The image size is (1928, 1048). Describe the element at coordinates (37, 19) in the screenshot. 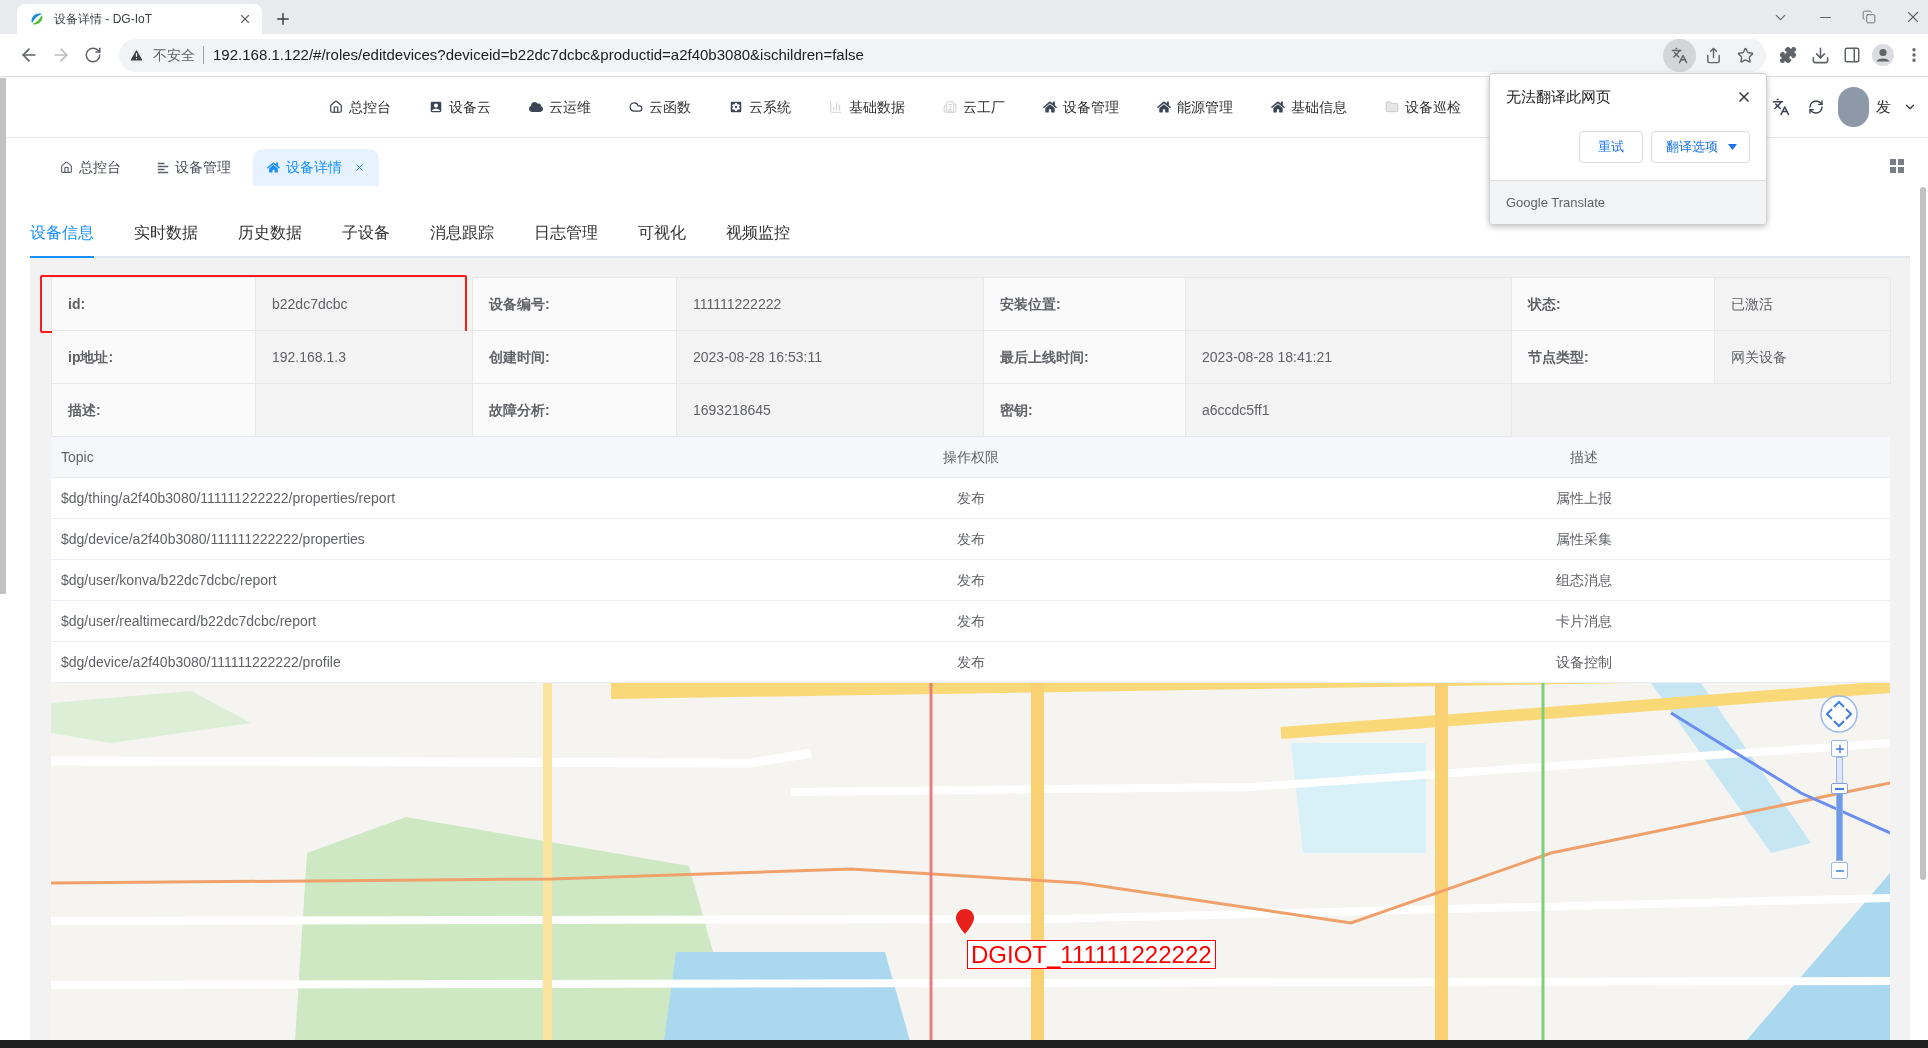

I see `logo-icon` at that location.